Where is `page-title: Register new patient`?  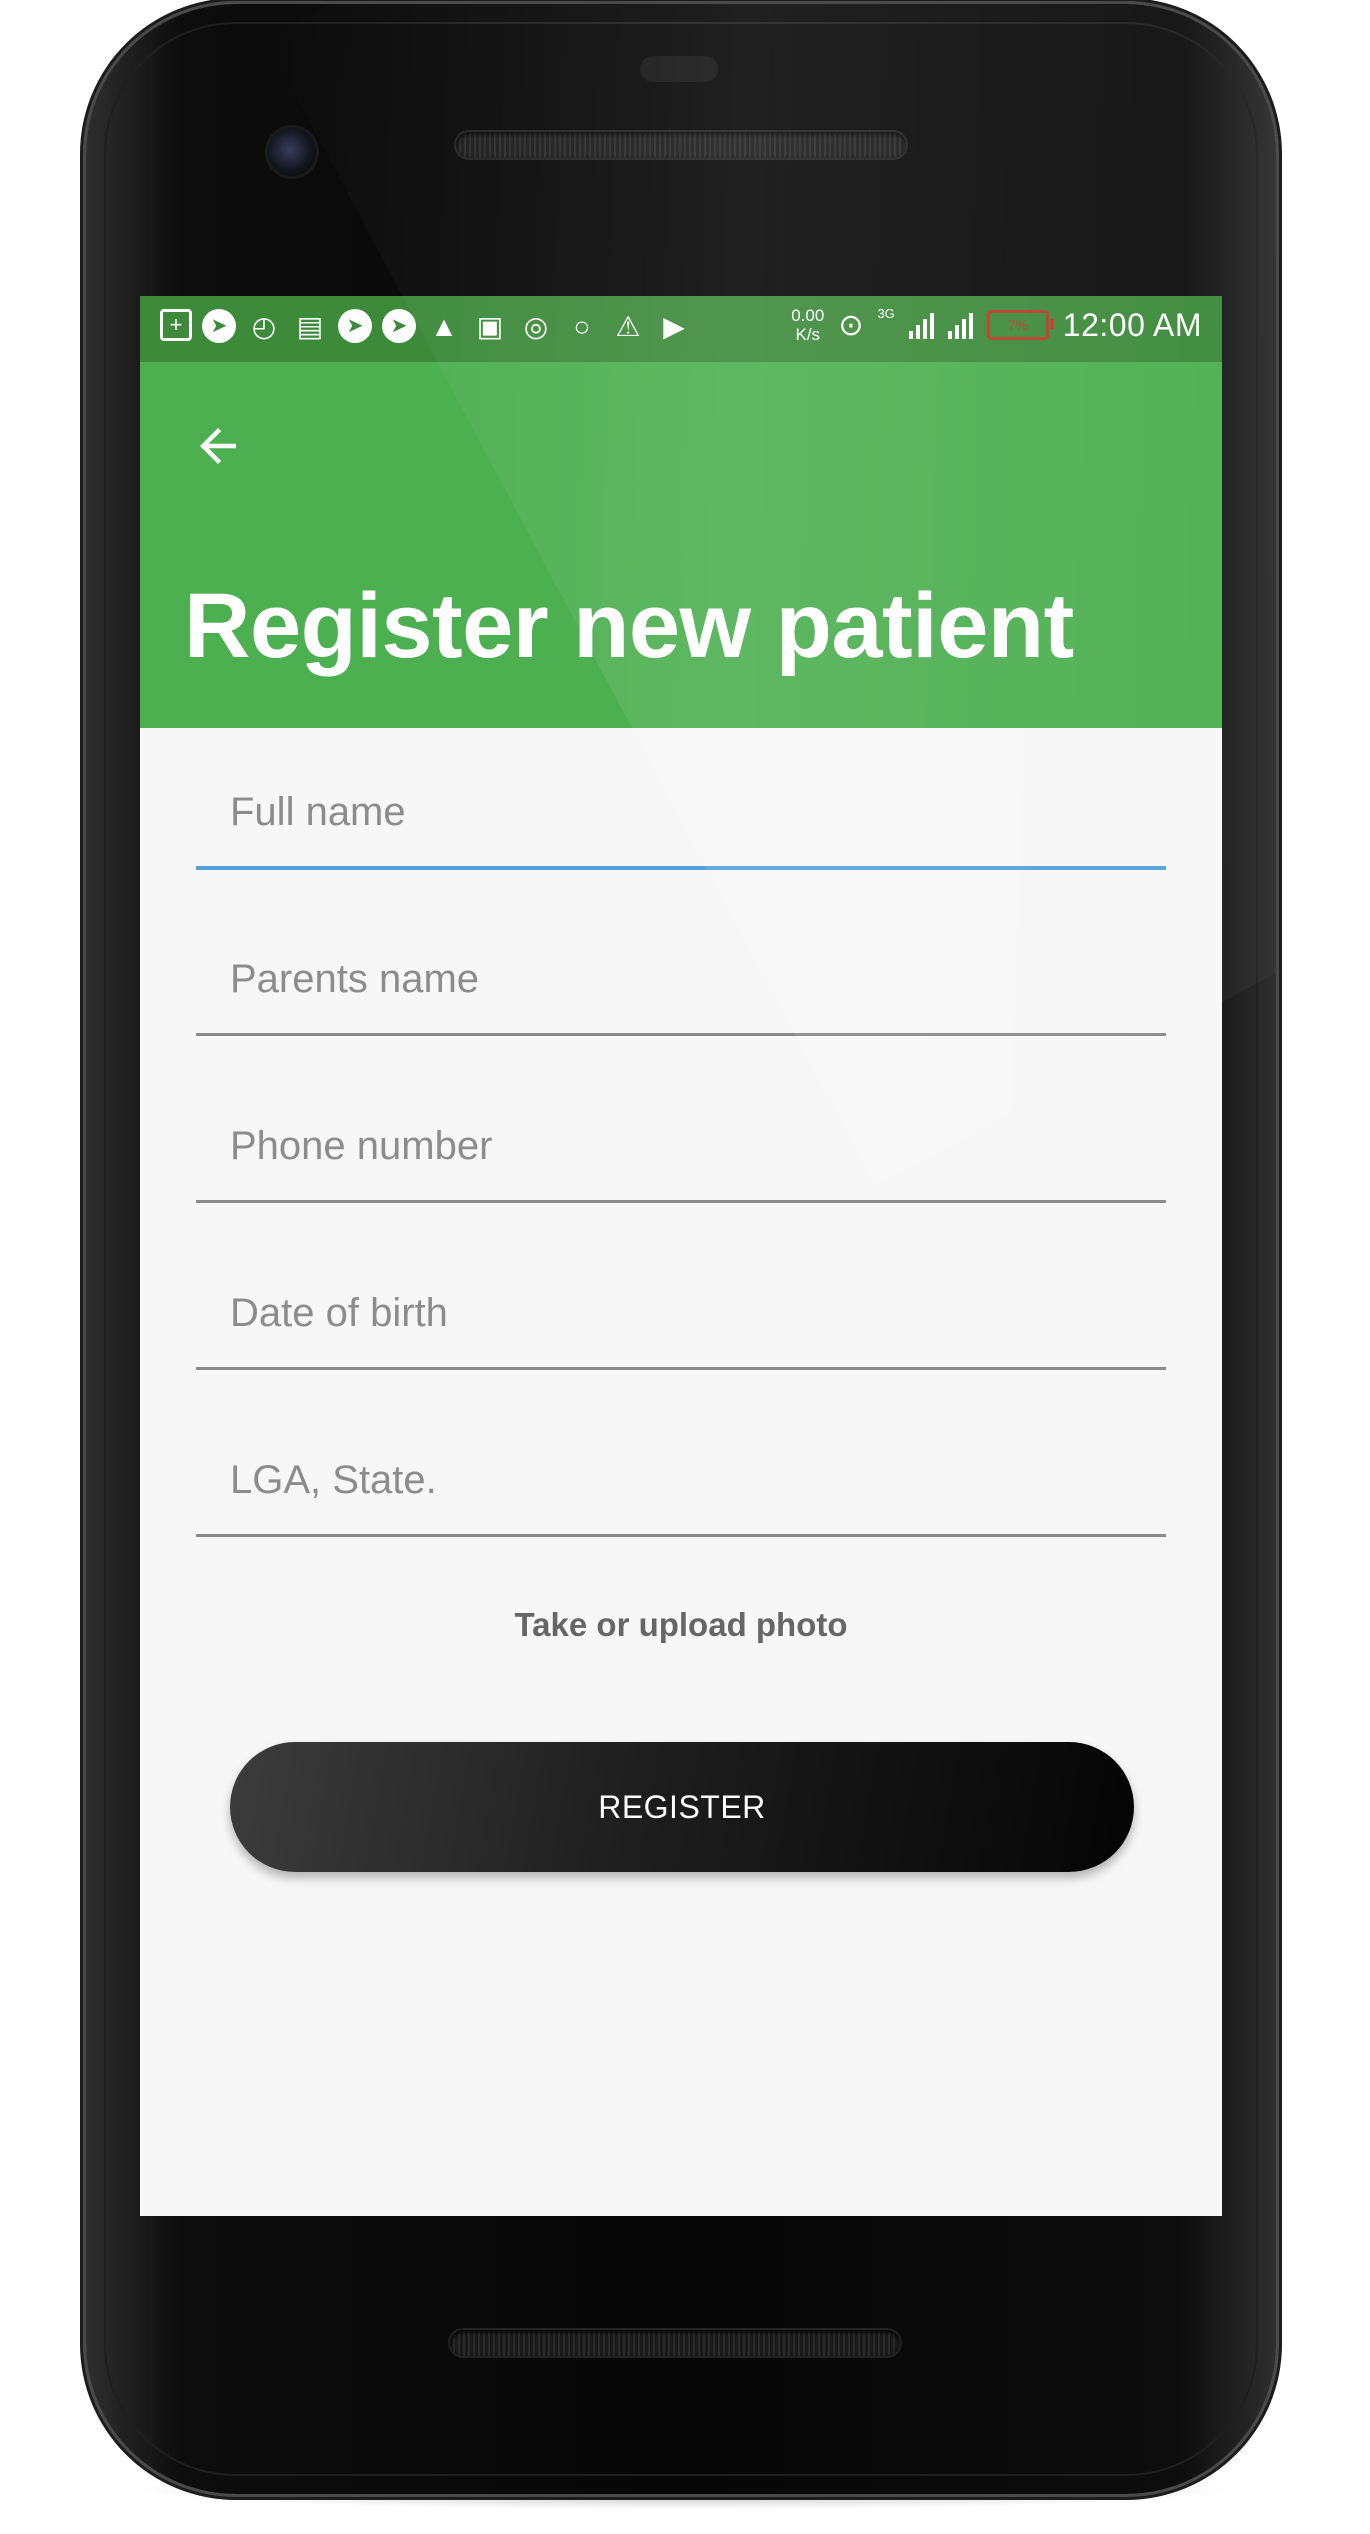 page-title: Register new patient is located at coordinates (629, 626).